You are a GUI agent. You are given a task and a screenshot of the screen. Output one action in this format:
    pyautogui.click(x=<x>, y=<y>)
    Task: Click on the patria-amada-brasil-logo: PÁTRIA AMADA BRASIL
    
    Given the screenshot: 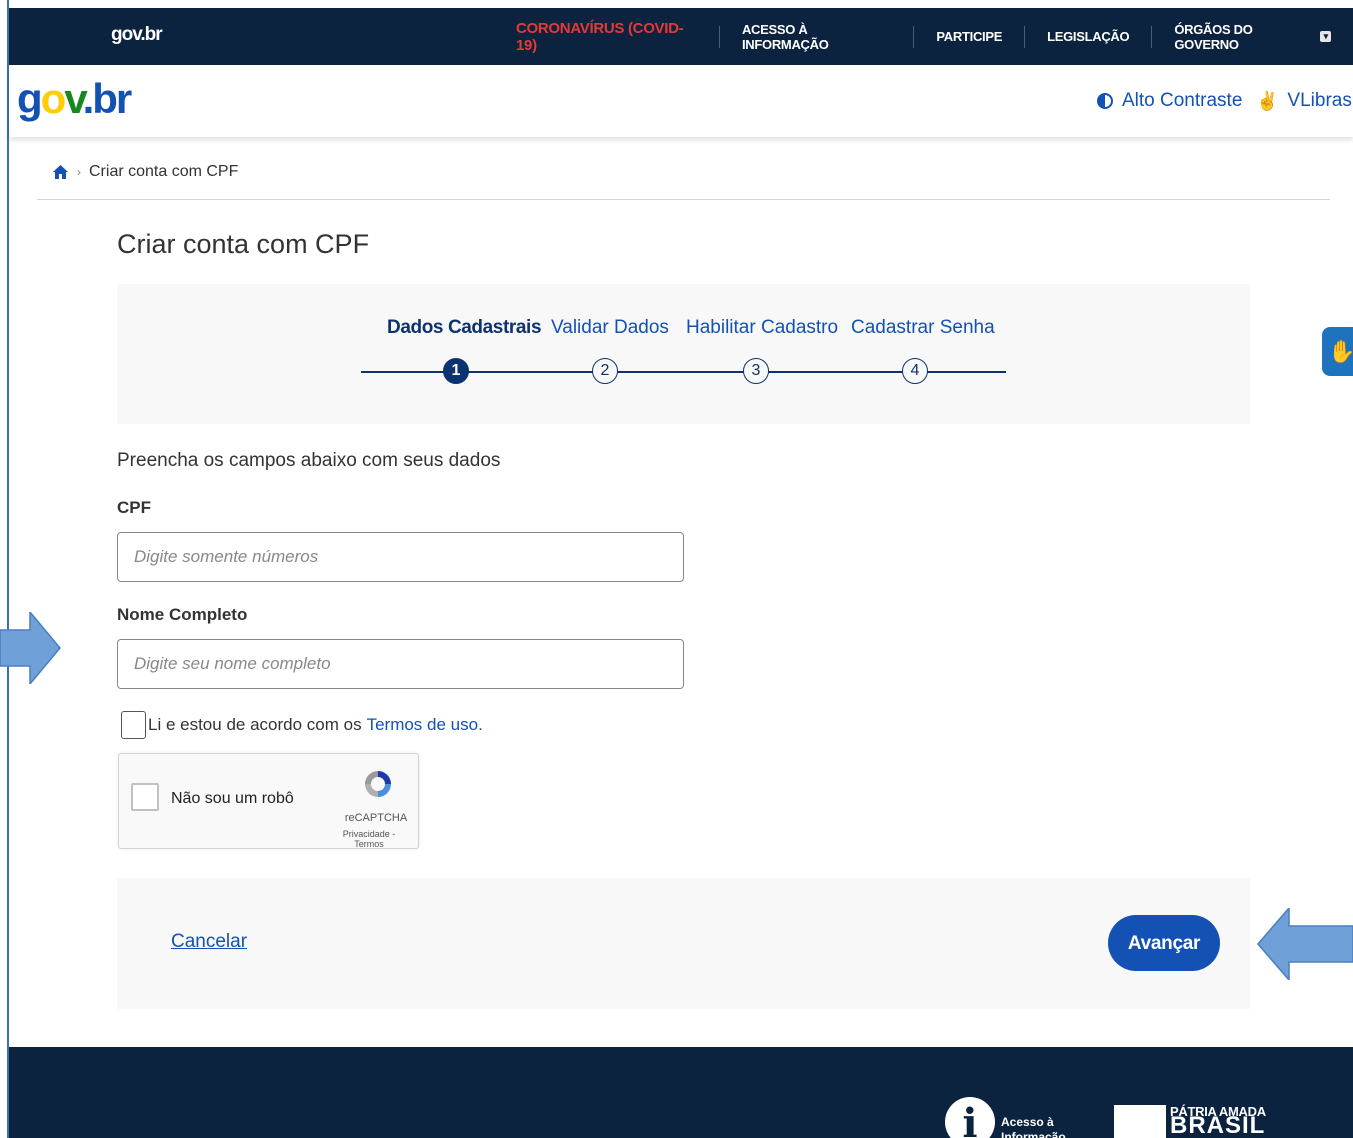 What is the action you would take?
    pyautogui.click(x=1218, y=1121)
    